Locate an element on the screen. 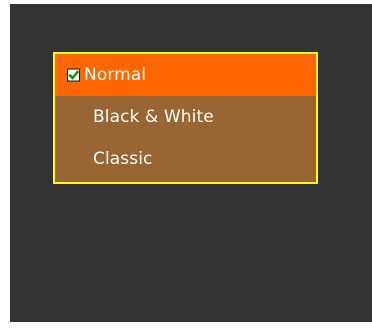  checkbox-checked-icon is located at coordinates (73, 75).